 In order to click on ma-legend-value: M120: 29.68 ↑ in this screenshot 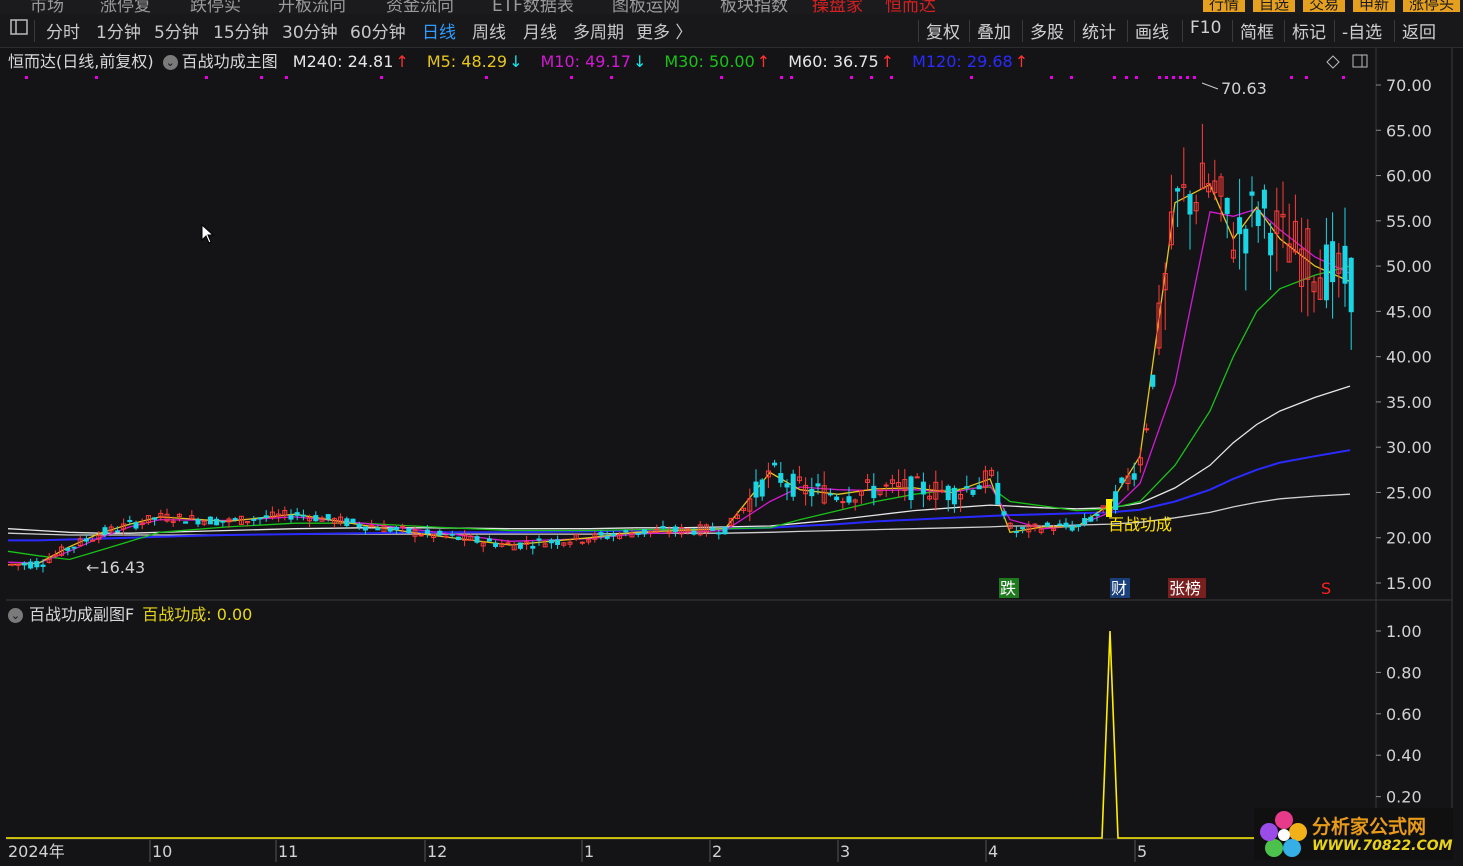, I will do `click(970, 61)`.